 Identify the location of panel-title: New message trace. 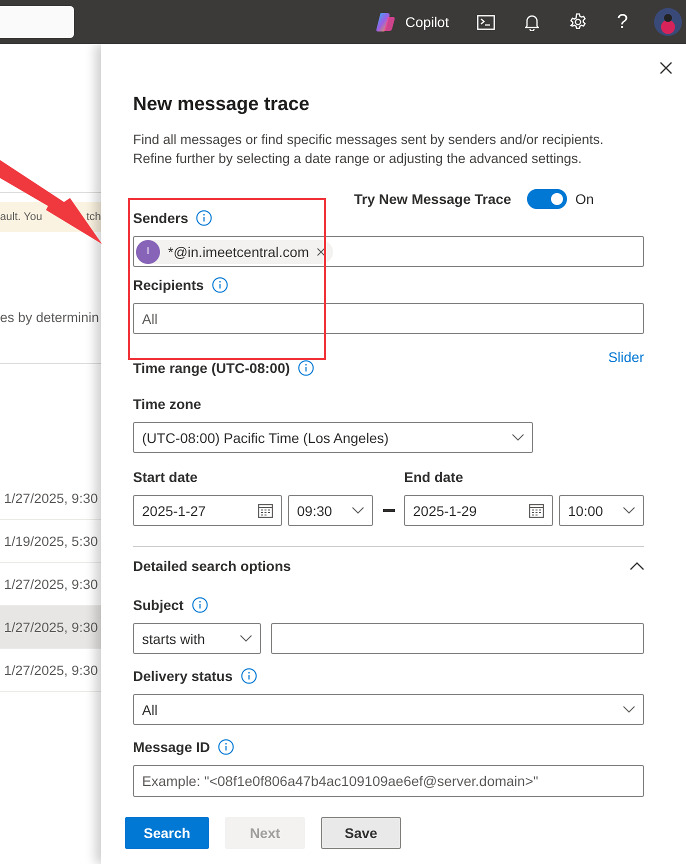
(221, 105).